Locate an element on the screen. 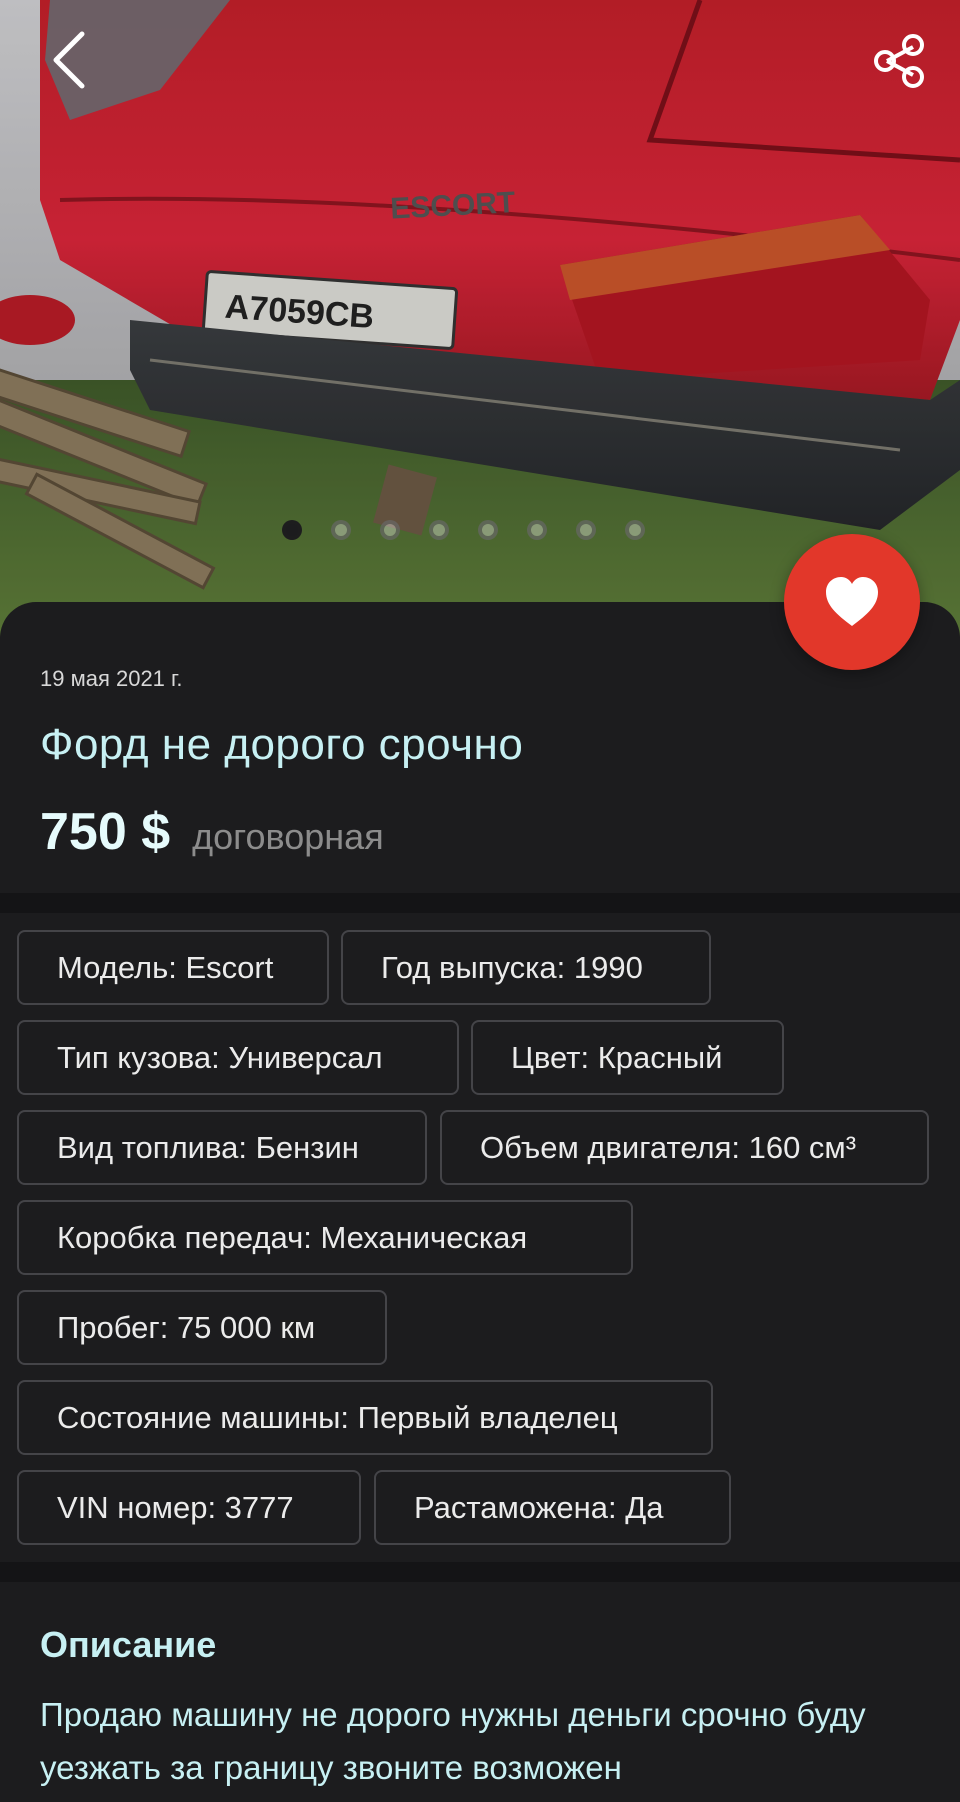  gallery-pagination is located at coordinates (463, 530).